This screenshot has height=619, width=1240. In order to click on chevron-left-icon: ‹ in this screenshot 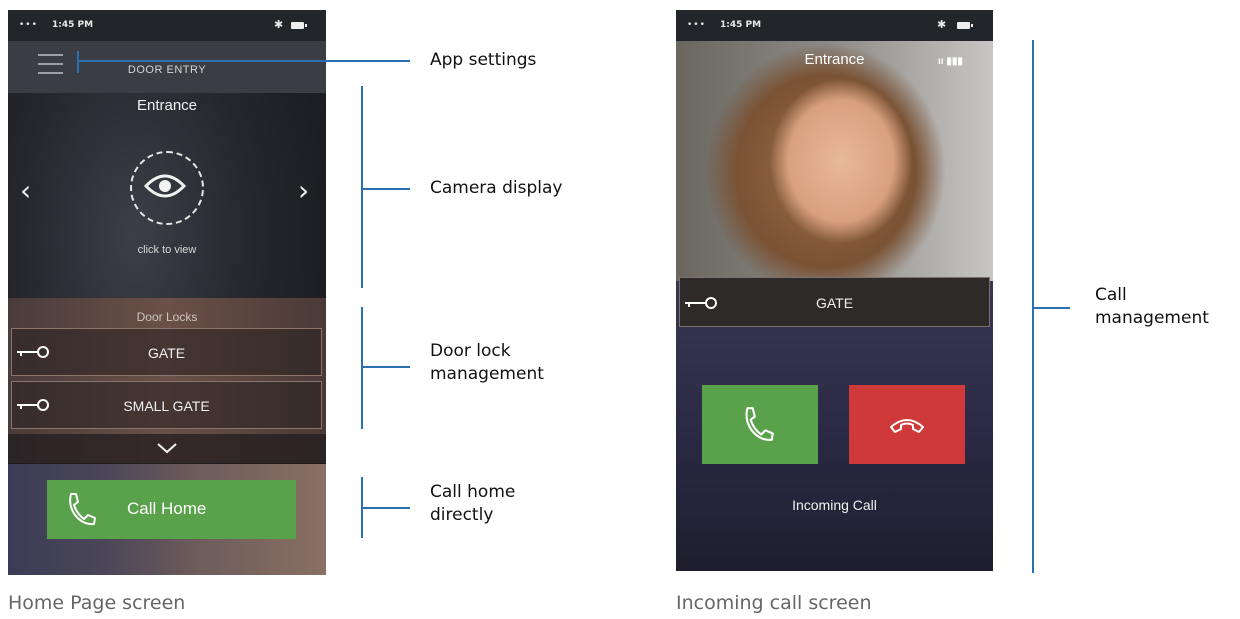, I will do `click(25, 190)`.